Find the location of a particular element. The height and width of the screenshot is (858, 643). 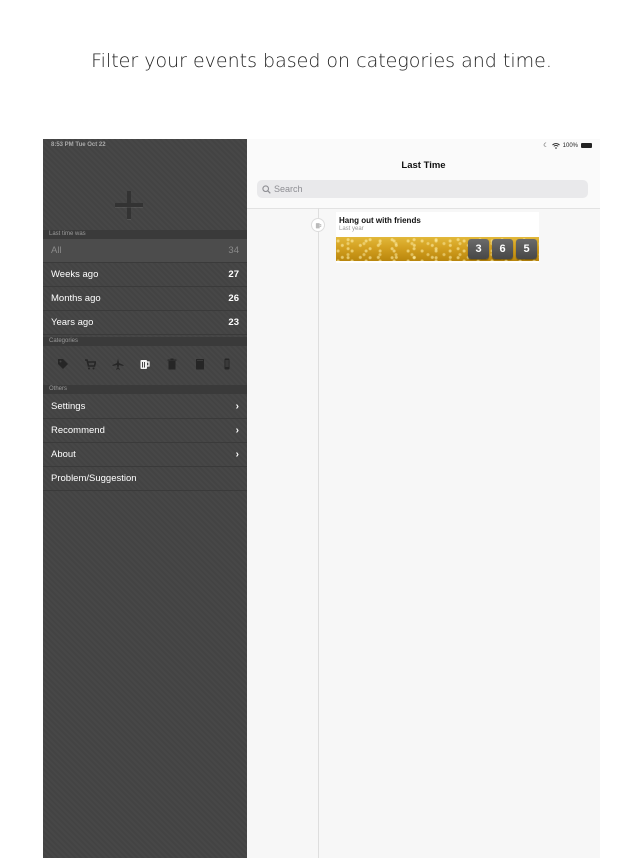

filter-count: 23 is located at coordinates (233, 322).